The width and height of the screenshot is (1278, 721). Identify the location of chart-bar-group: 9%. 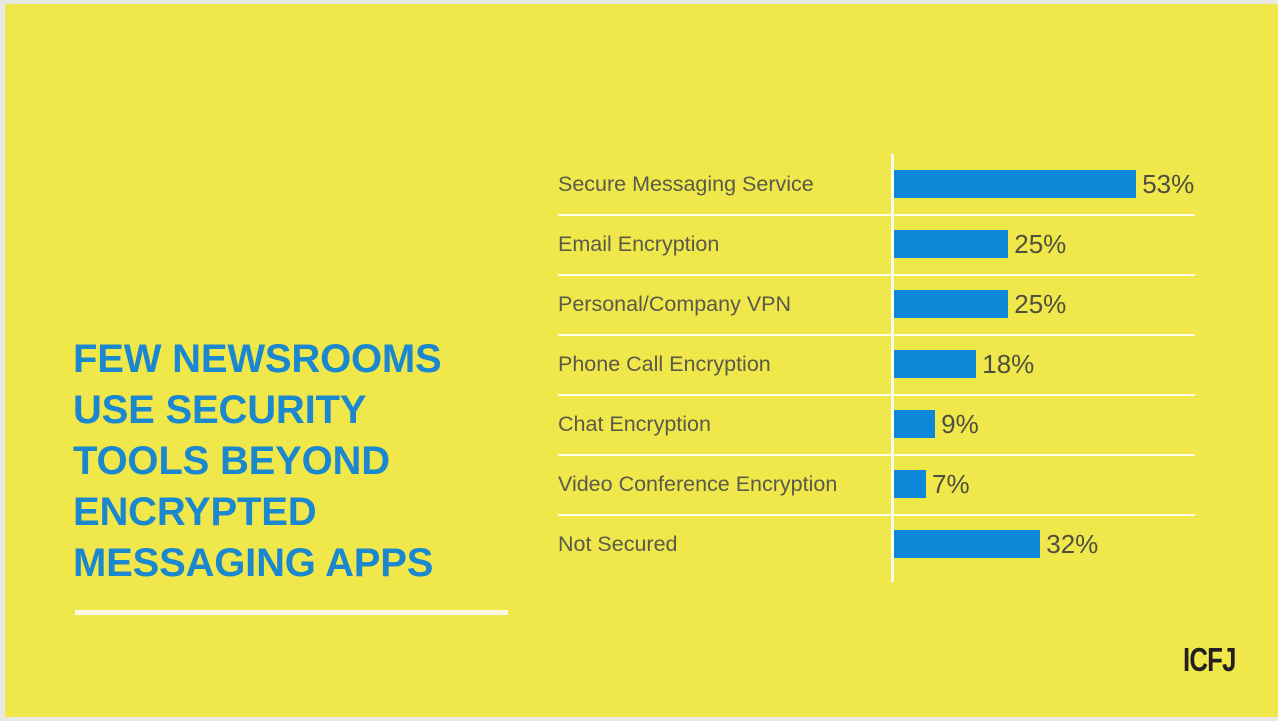
(936, 424).